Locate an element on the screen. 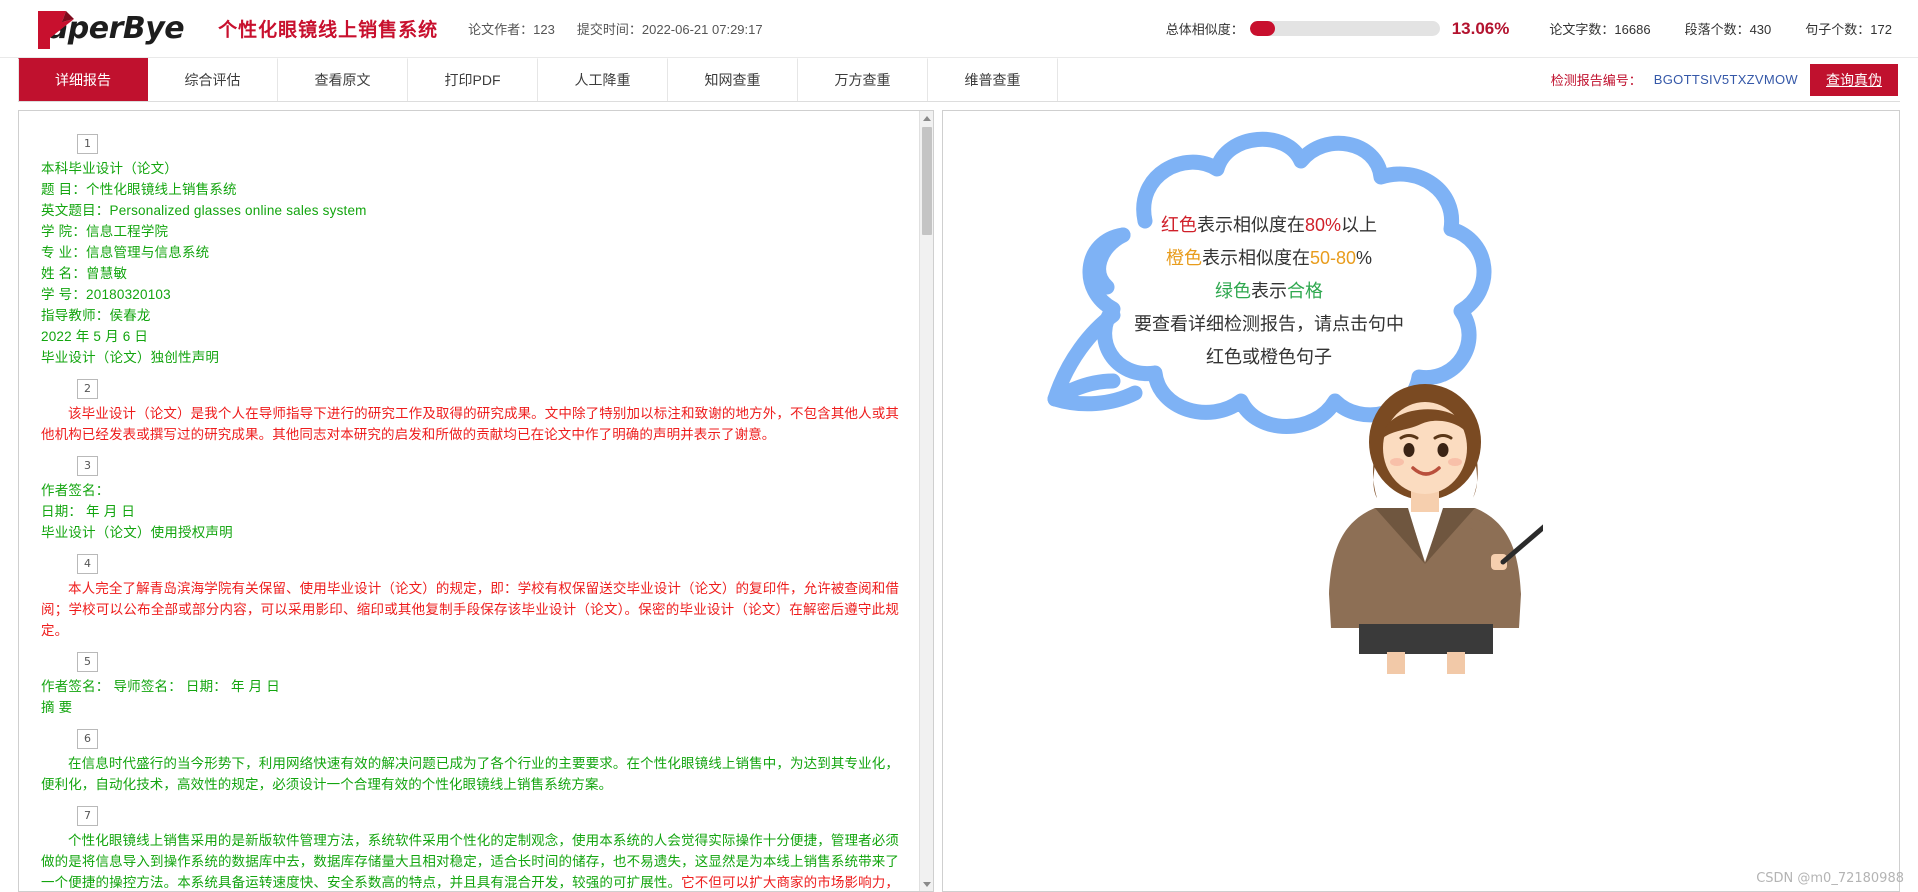 The image size is (1918, 892). legend-line-red: 红色表示相似度在80%以上 is located at coordinates (1269, 225).